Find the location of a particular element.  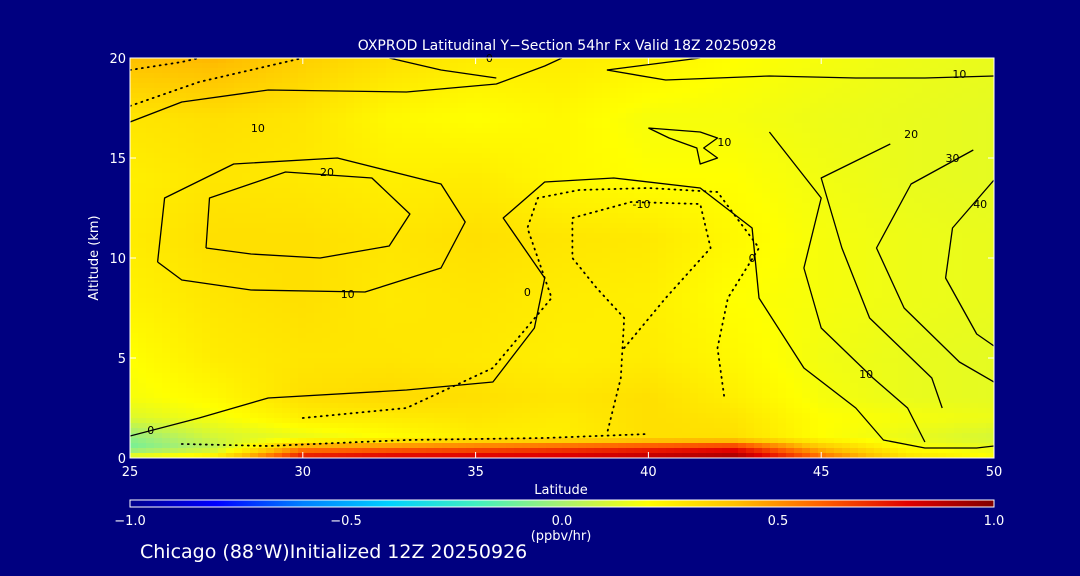

colorbar: −1.0 −0.5 0.0 0.5 1.0 (ppbv/hr) is located at coordinates (559, 521).